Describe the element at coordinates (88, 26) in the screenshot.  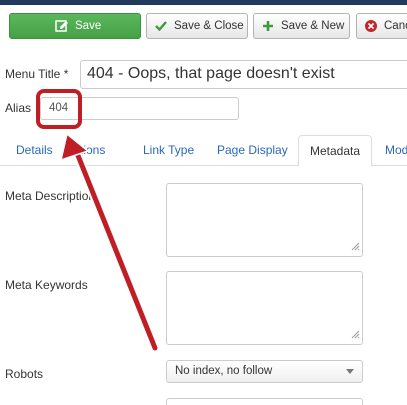
I see `save-button-label: Save` at that location.